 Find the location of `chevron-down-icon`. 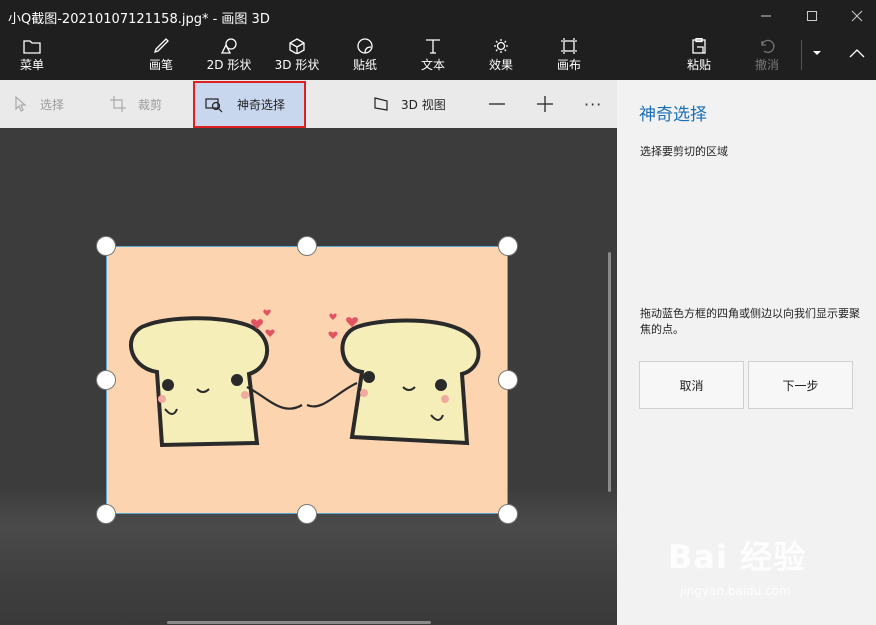

chevron-down-icon is located at coordinates (817, 53).